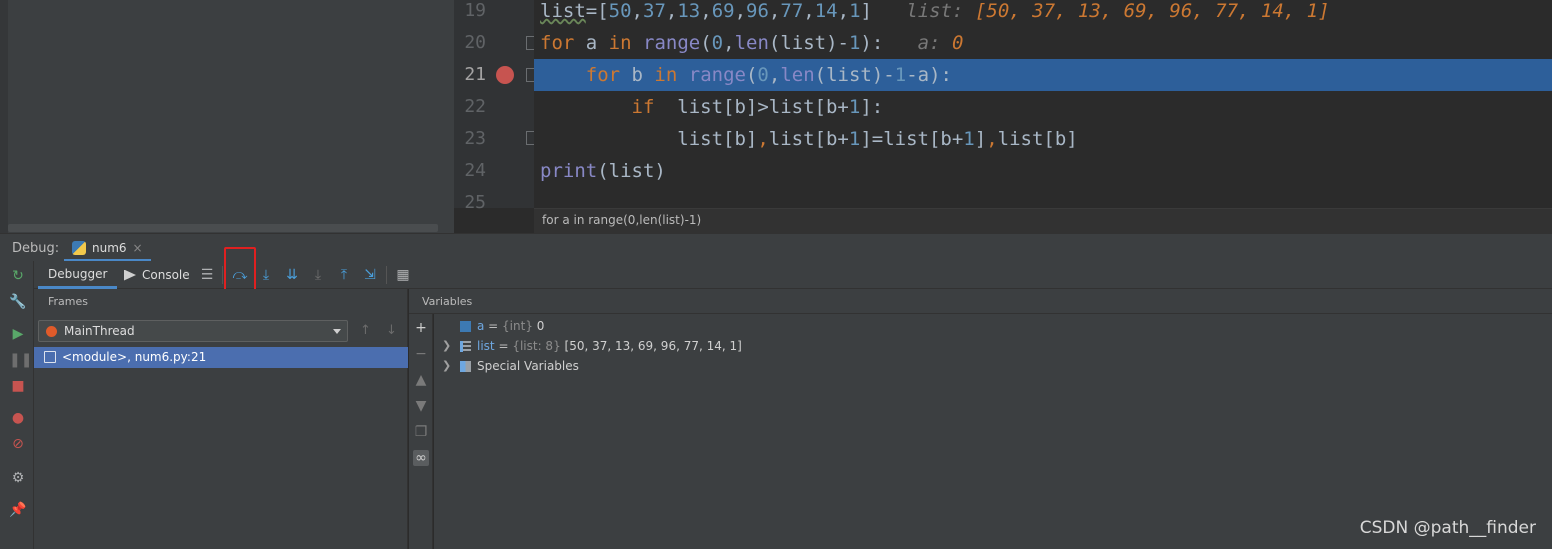  I want to click on tab-console-label: Console, so click(166, 275).